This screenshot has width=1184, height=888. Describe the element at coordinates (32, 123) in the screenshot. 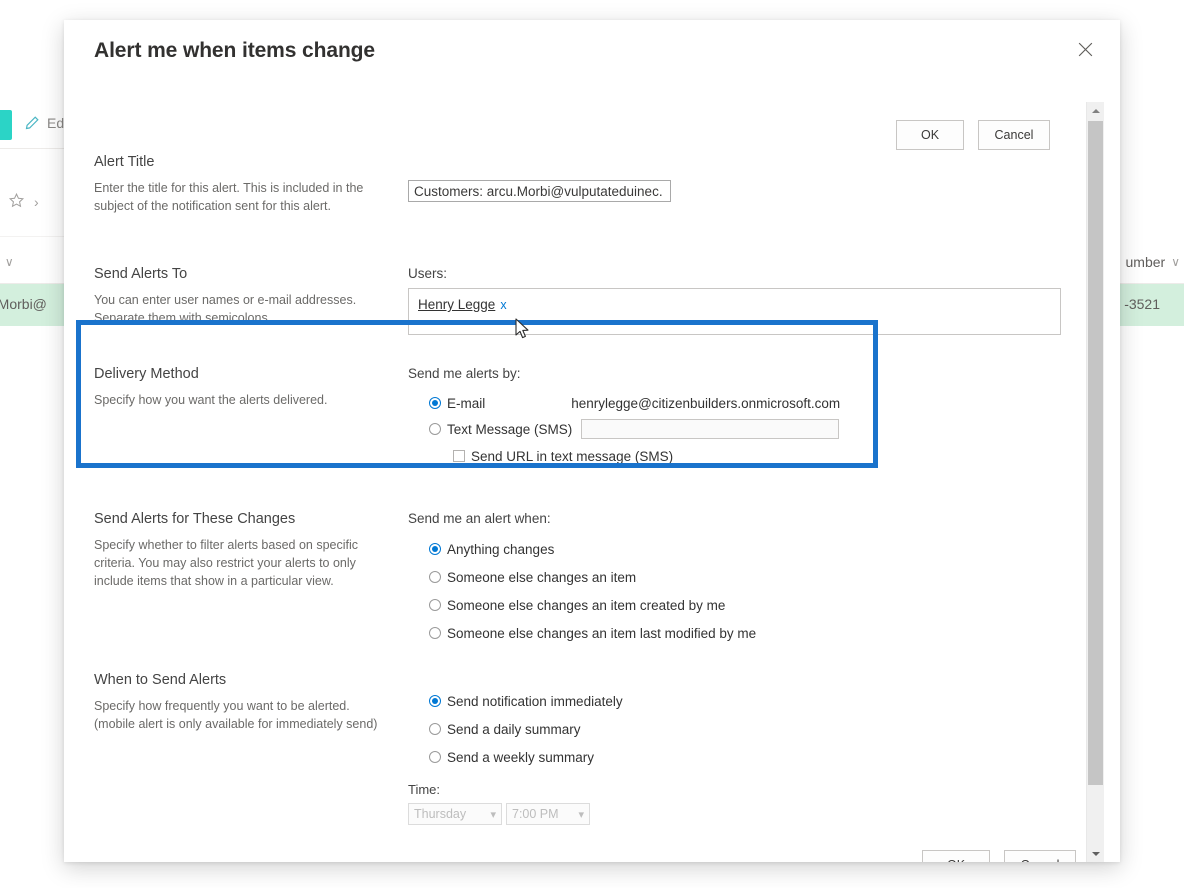

I see `pencil-icon` at that location.